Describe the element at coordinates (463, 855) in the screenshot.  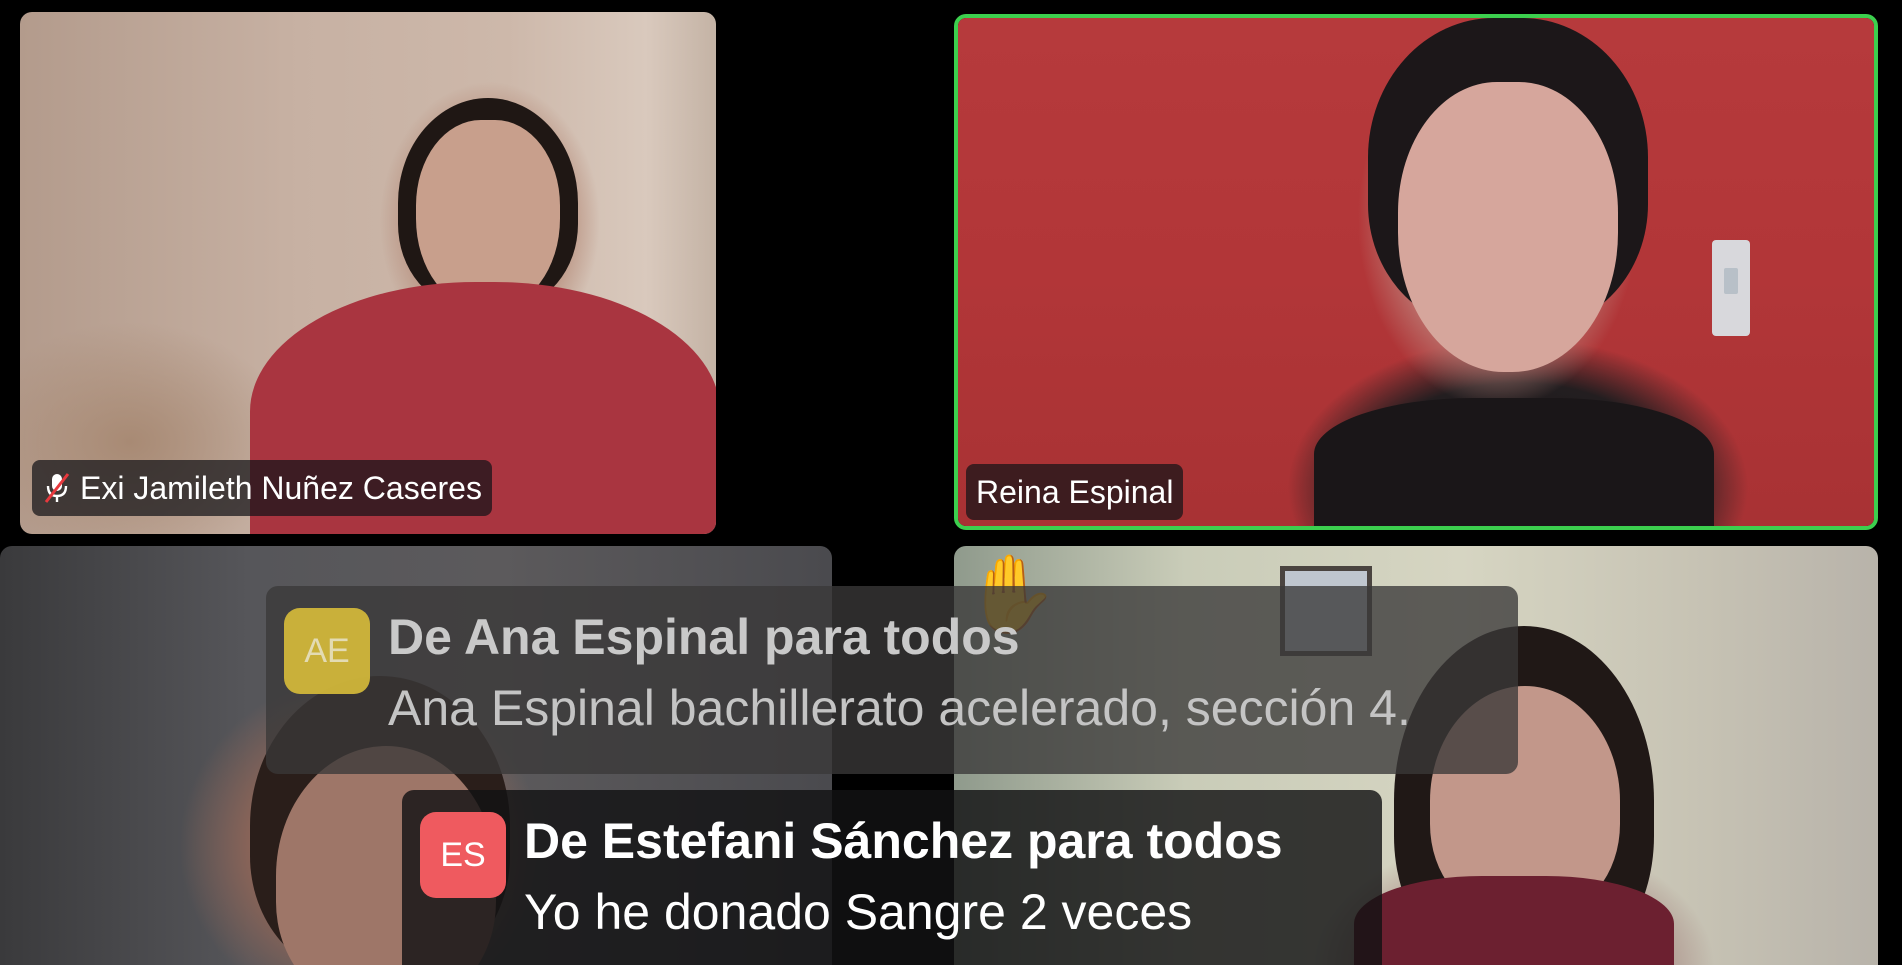
I see `avatar: ES` at that location.